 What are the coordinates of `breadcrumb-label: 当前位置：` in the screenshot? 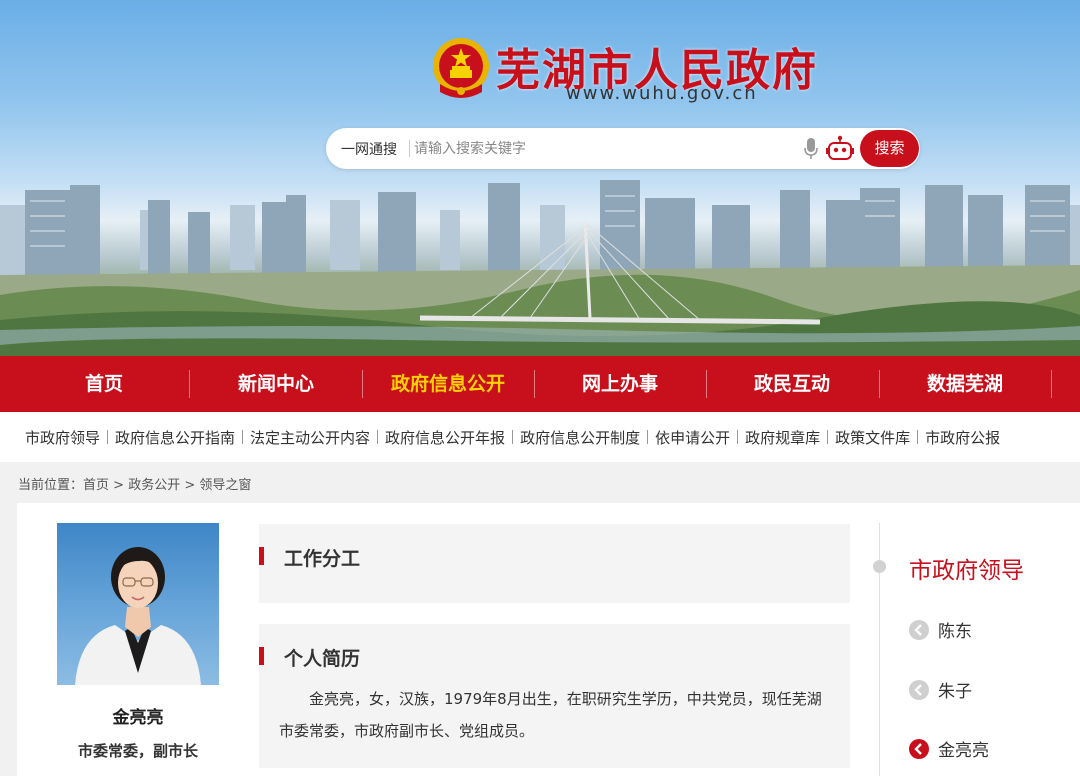 It's located at (51, 485).